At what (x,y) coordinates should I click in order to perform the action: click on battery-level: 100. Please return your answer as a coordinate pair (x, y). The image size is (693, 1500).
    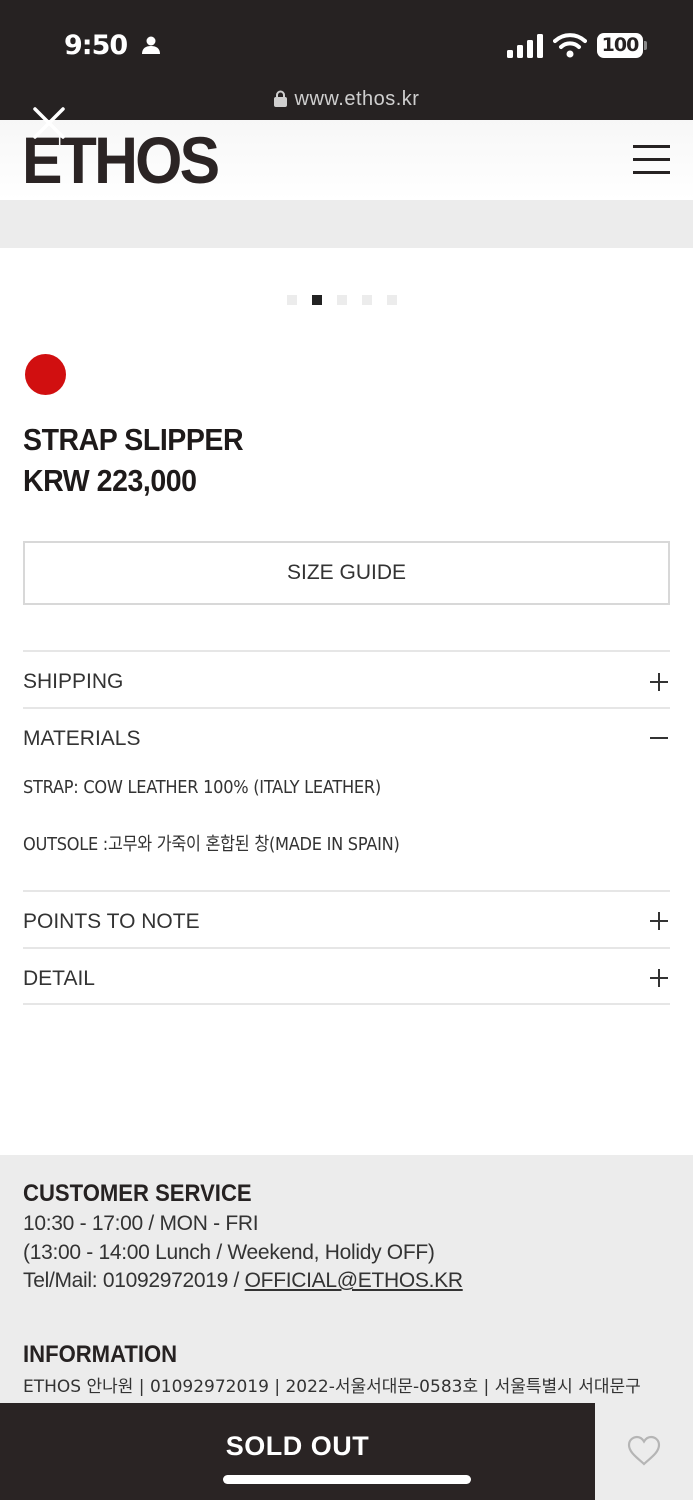
    Looking at the image, I should click on (620, 45).